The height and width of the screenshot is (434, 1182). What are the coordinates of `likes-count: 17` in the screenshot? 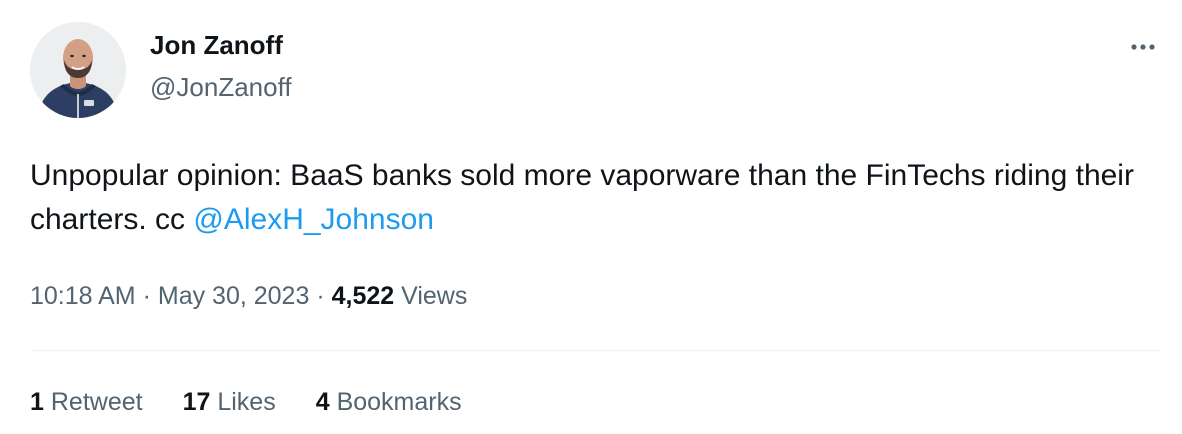 It's located at (196, 402).